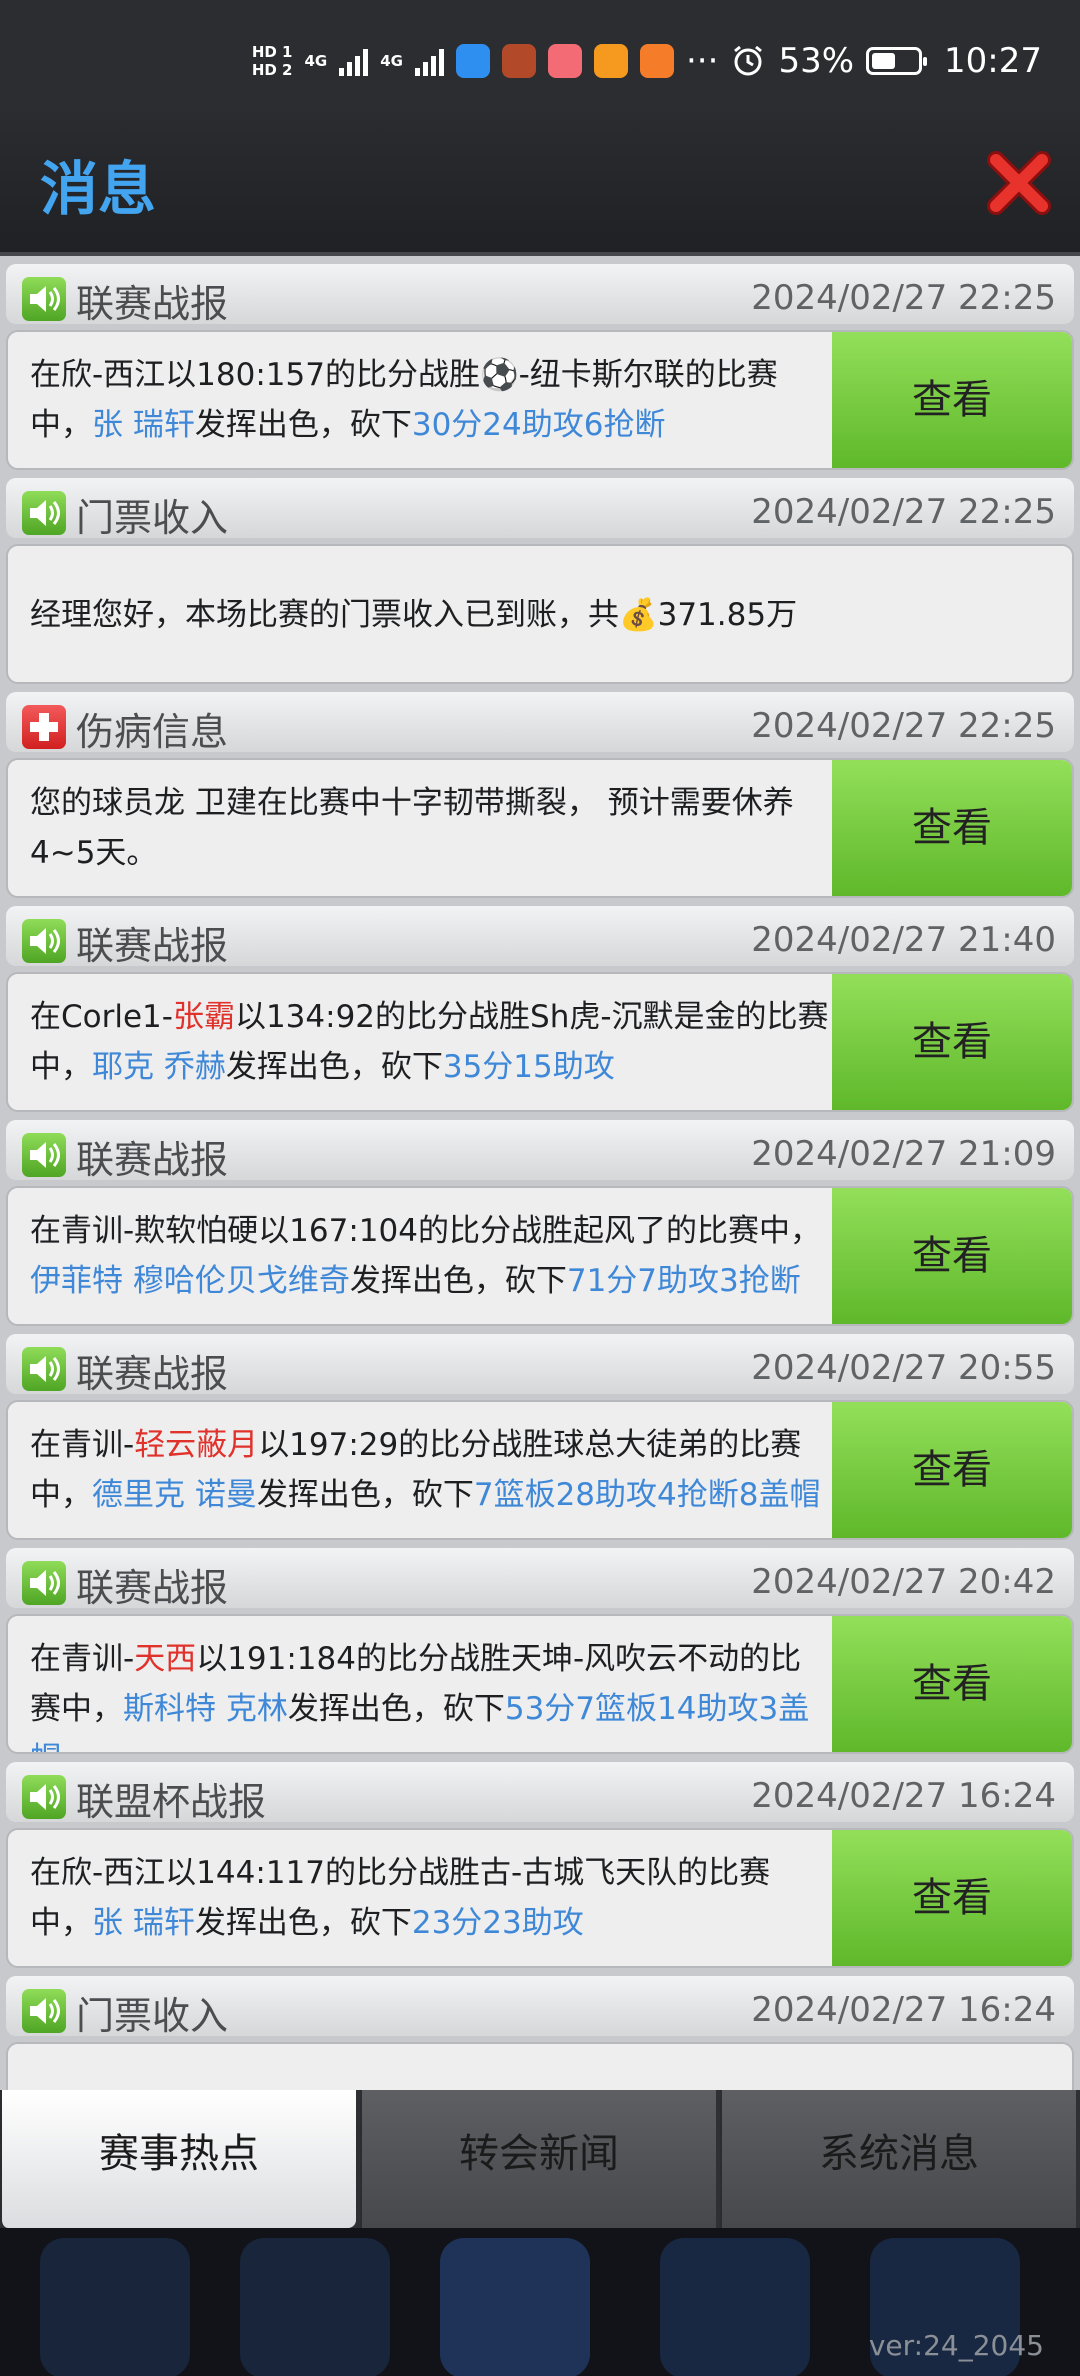 The height and width of the screenshot is (2376, 1080). What do you see at coordinates (430, 828) in the screenshot?
I see `message-text: 您的球员龙 卫建在比赛中十字韧带撕裂， 预计需要休养4~5天。` at bounding box center [430, 828].